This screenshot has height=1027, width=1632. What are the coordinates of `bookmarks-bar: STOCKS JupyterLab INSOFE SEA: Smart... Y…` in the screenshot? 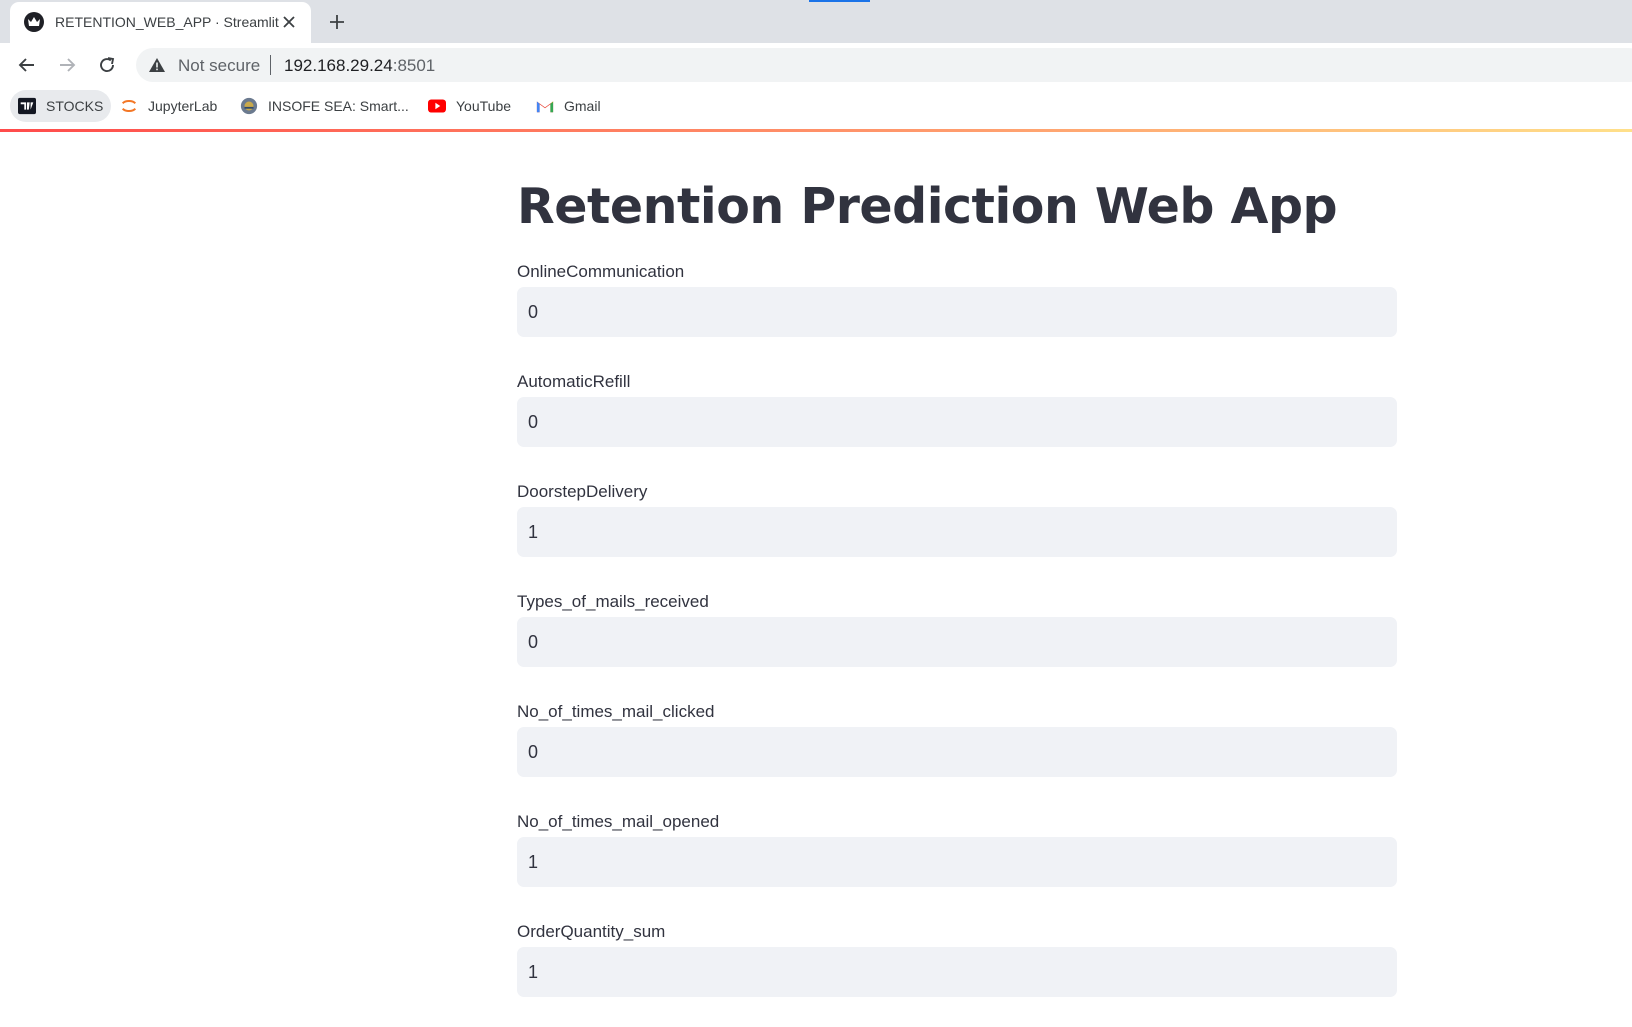 It's located at (816, 107).